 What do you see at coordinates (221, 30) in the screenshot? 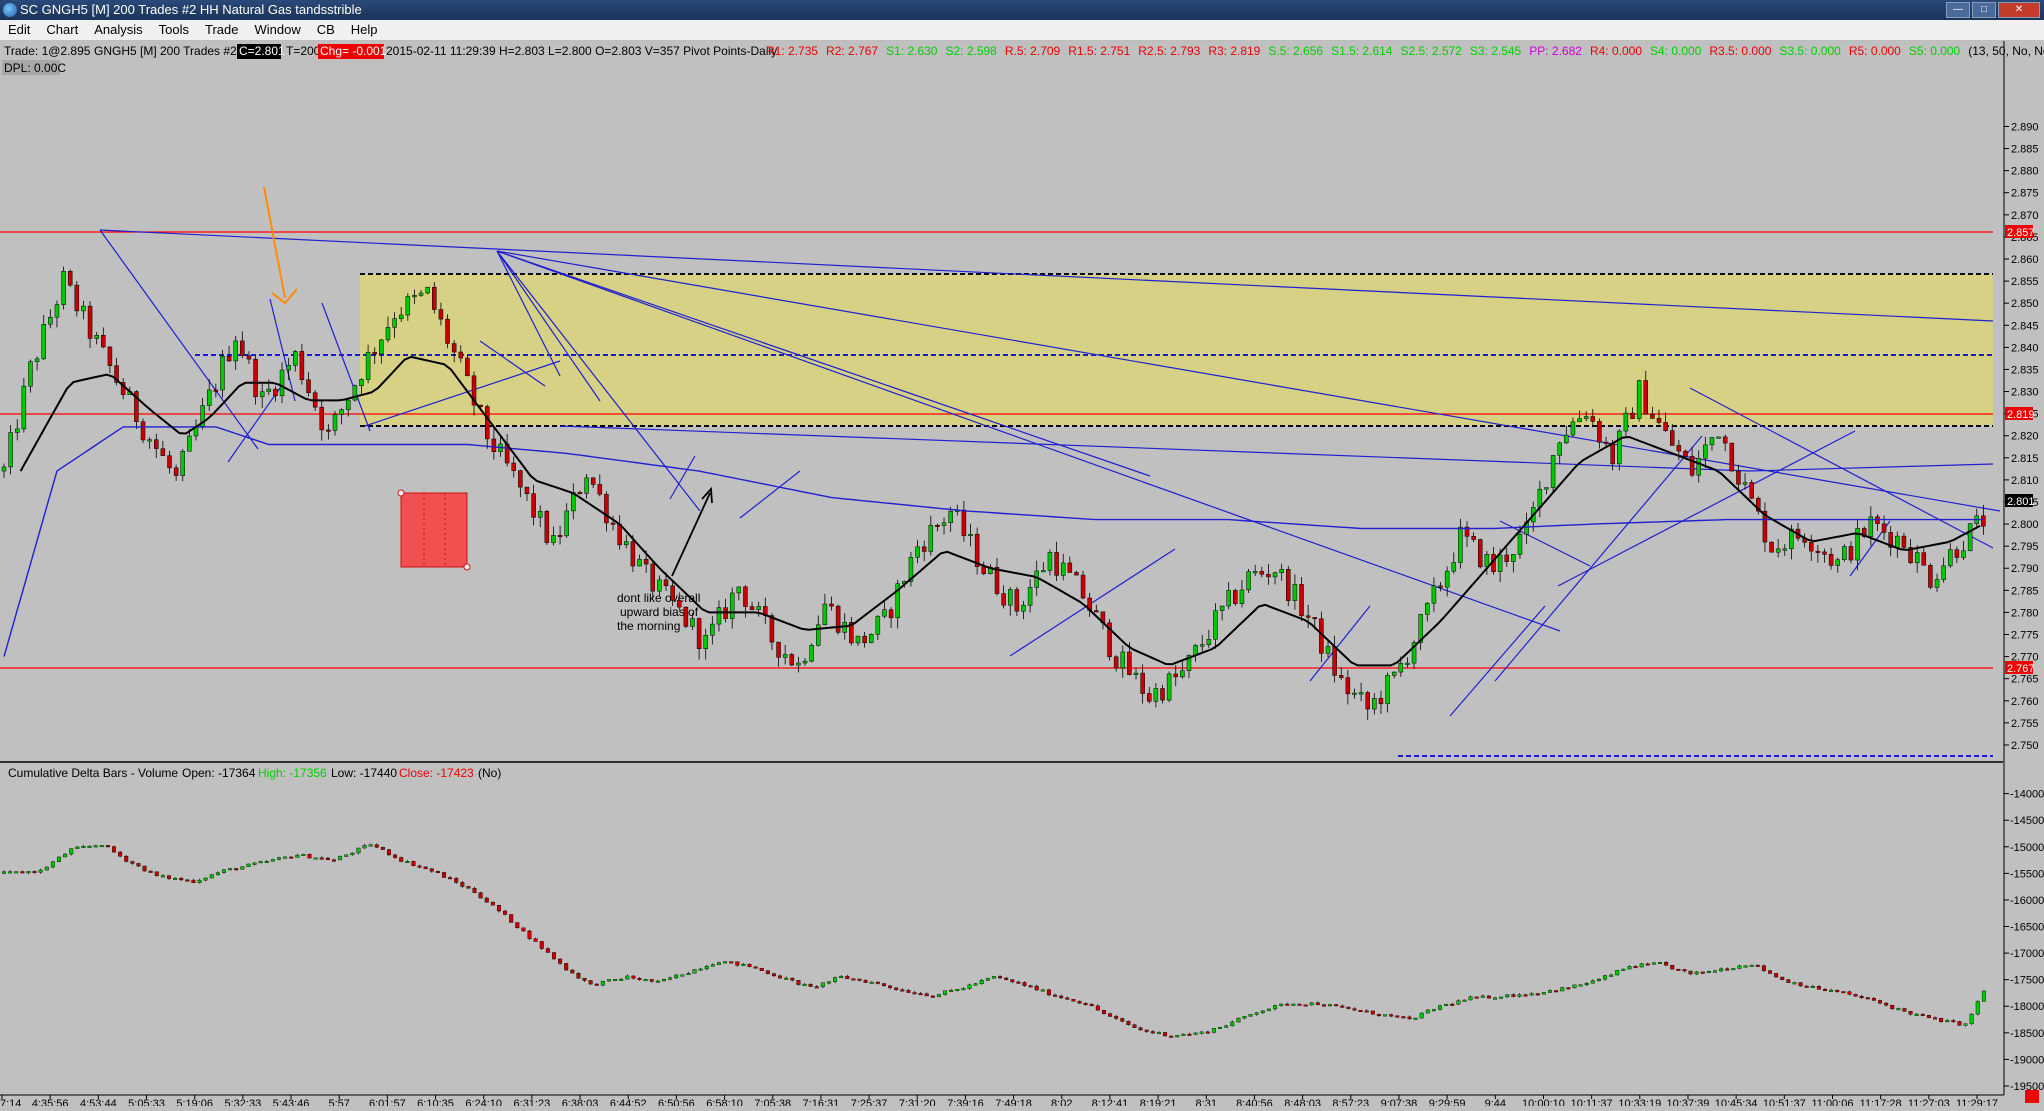
I see `menu-trade: Trade` at bounding box center [221, 30].